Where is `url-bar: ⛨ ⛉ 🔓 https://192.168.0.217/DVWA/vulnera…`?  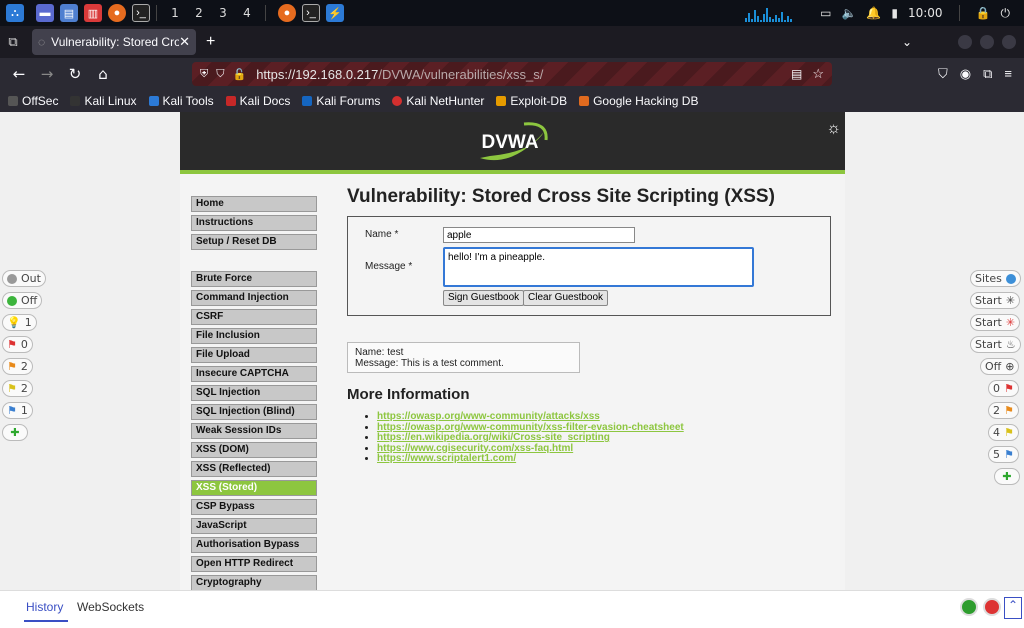
url-bar: ⛨ ⛉ 🔓 https://192.168.0.217/DVWA/vulnera… is located at coordinates (512, 74).